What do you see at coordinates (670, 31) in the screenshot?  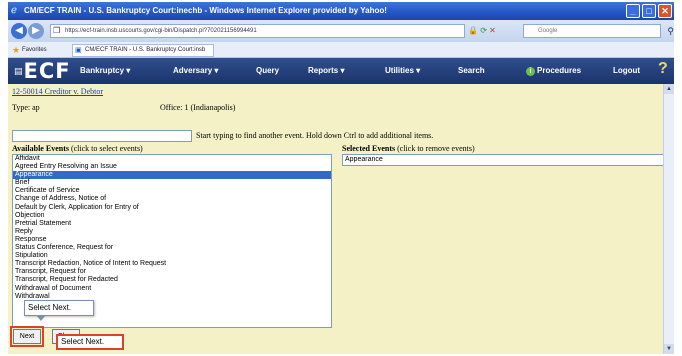 I see `search-icon: ⚲` at bounding box center [670, 31].